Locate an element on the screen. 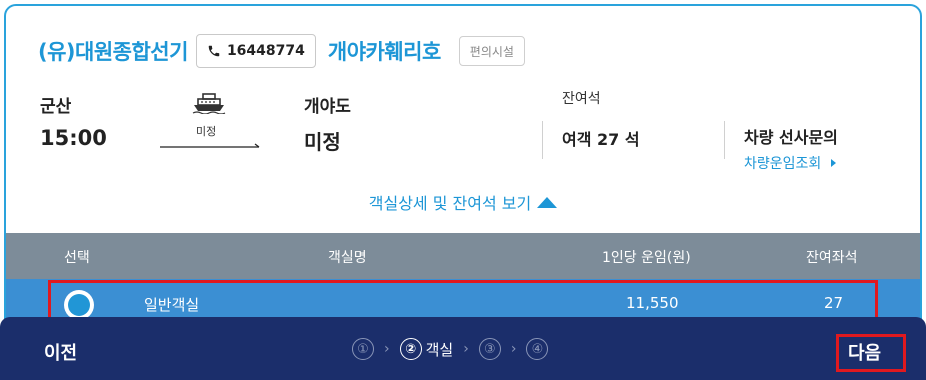 The image size is (926, 380). column-header-fare: 1인당 운임(원) is located at coordinates (646, 258).